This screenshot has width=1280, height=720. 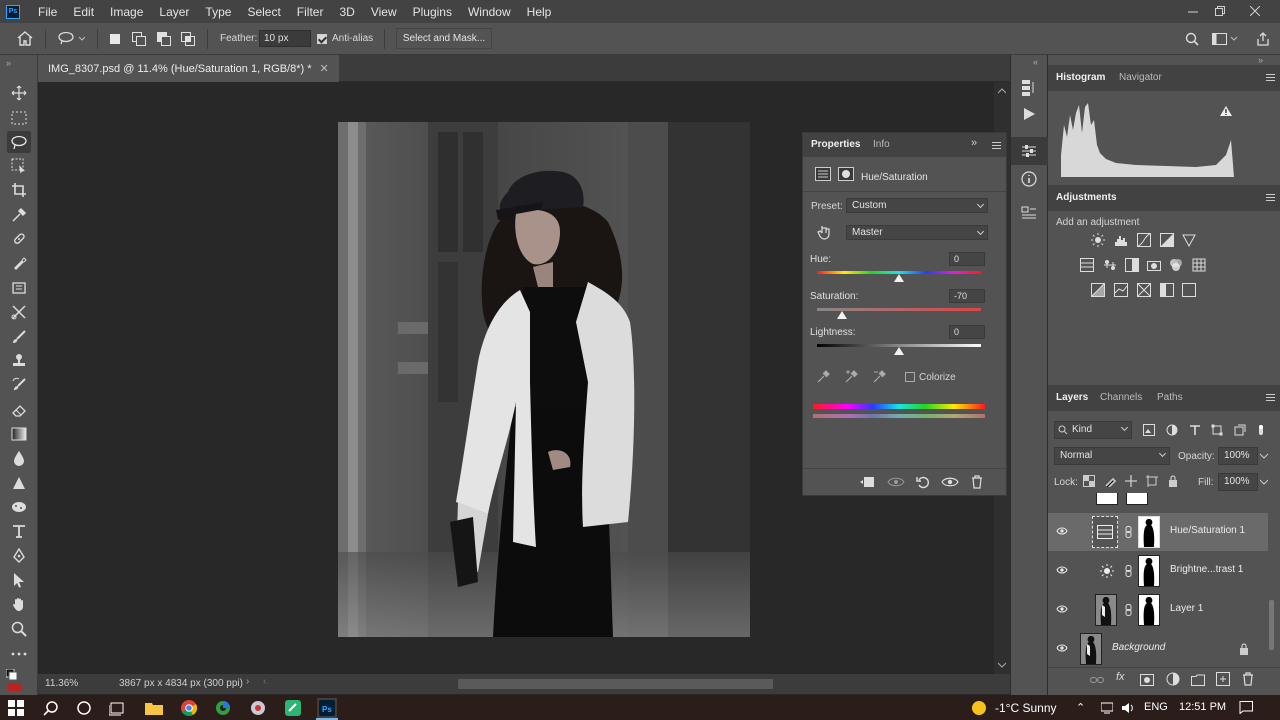 I want to click on properties-panel-button, so click(x=1029, y=151).